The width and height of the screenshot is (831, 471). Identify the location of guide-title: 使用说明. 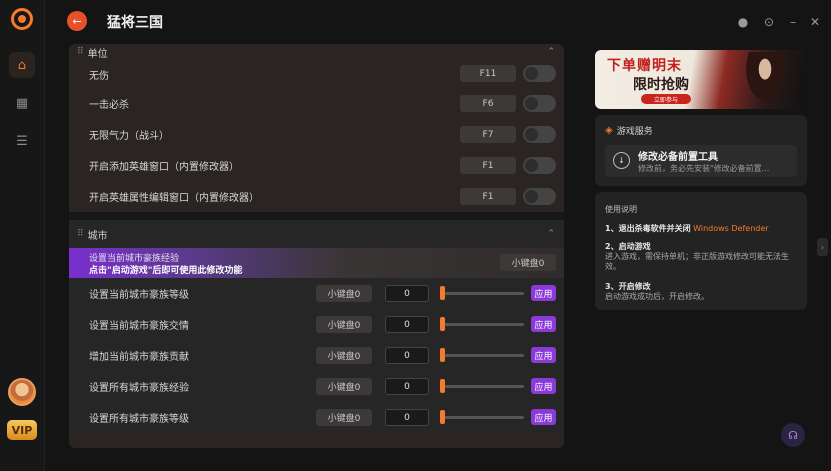
(621, 209).